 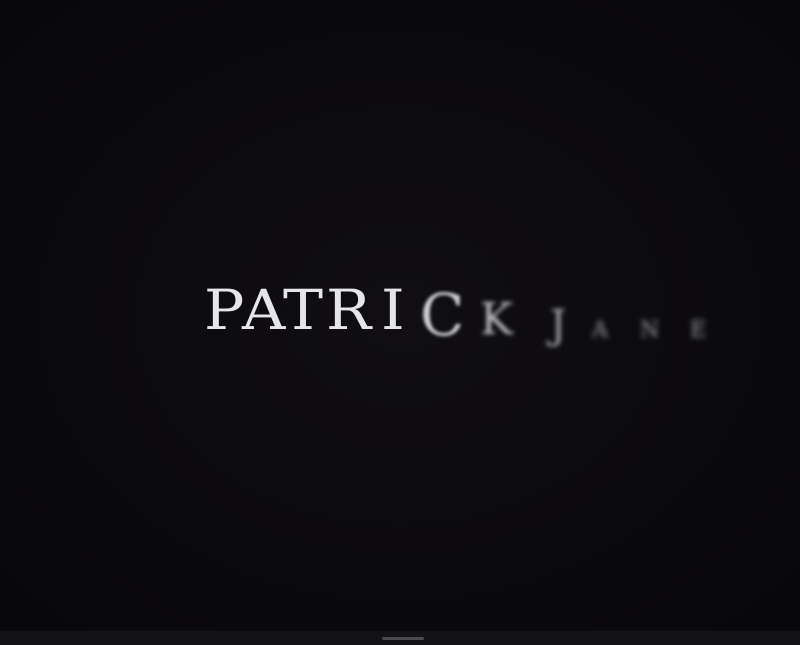 I want to click on title-letter: J, so click(x=558, y=325).